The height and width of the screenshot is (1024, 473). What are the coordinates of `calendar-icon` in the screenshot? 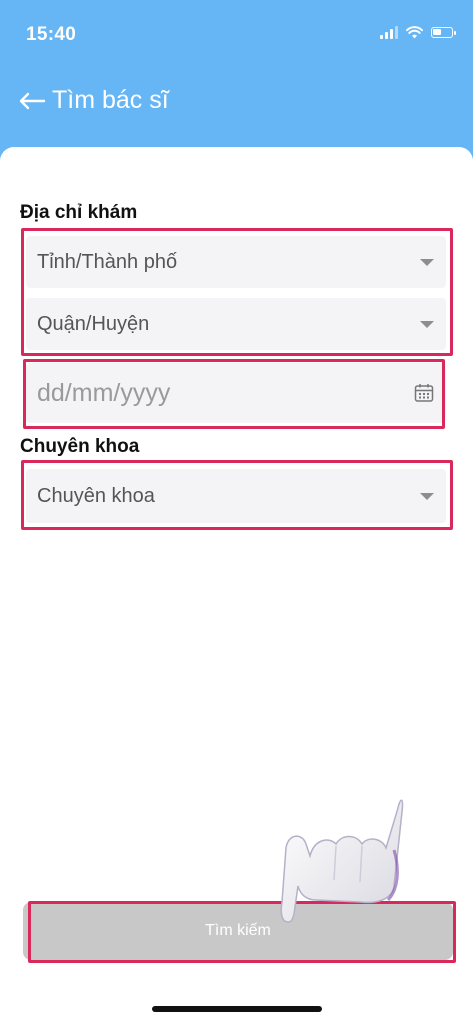 It's located at (424, 393).